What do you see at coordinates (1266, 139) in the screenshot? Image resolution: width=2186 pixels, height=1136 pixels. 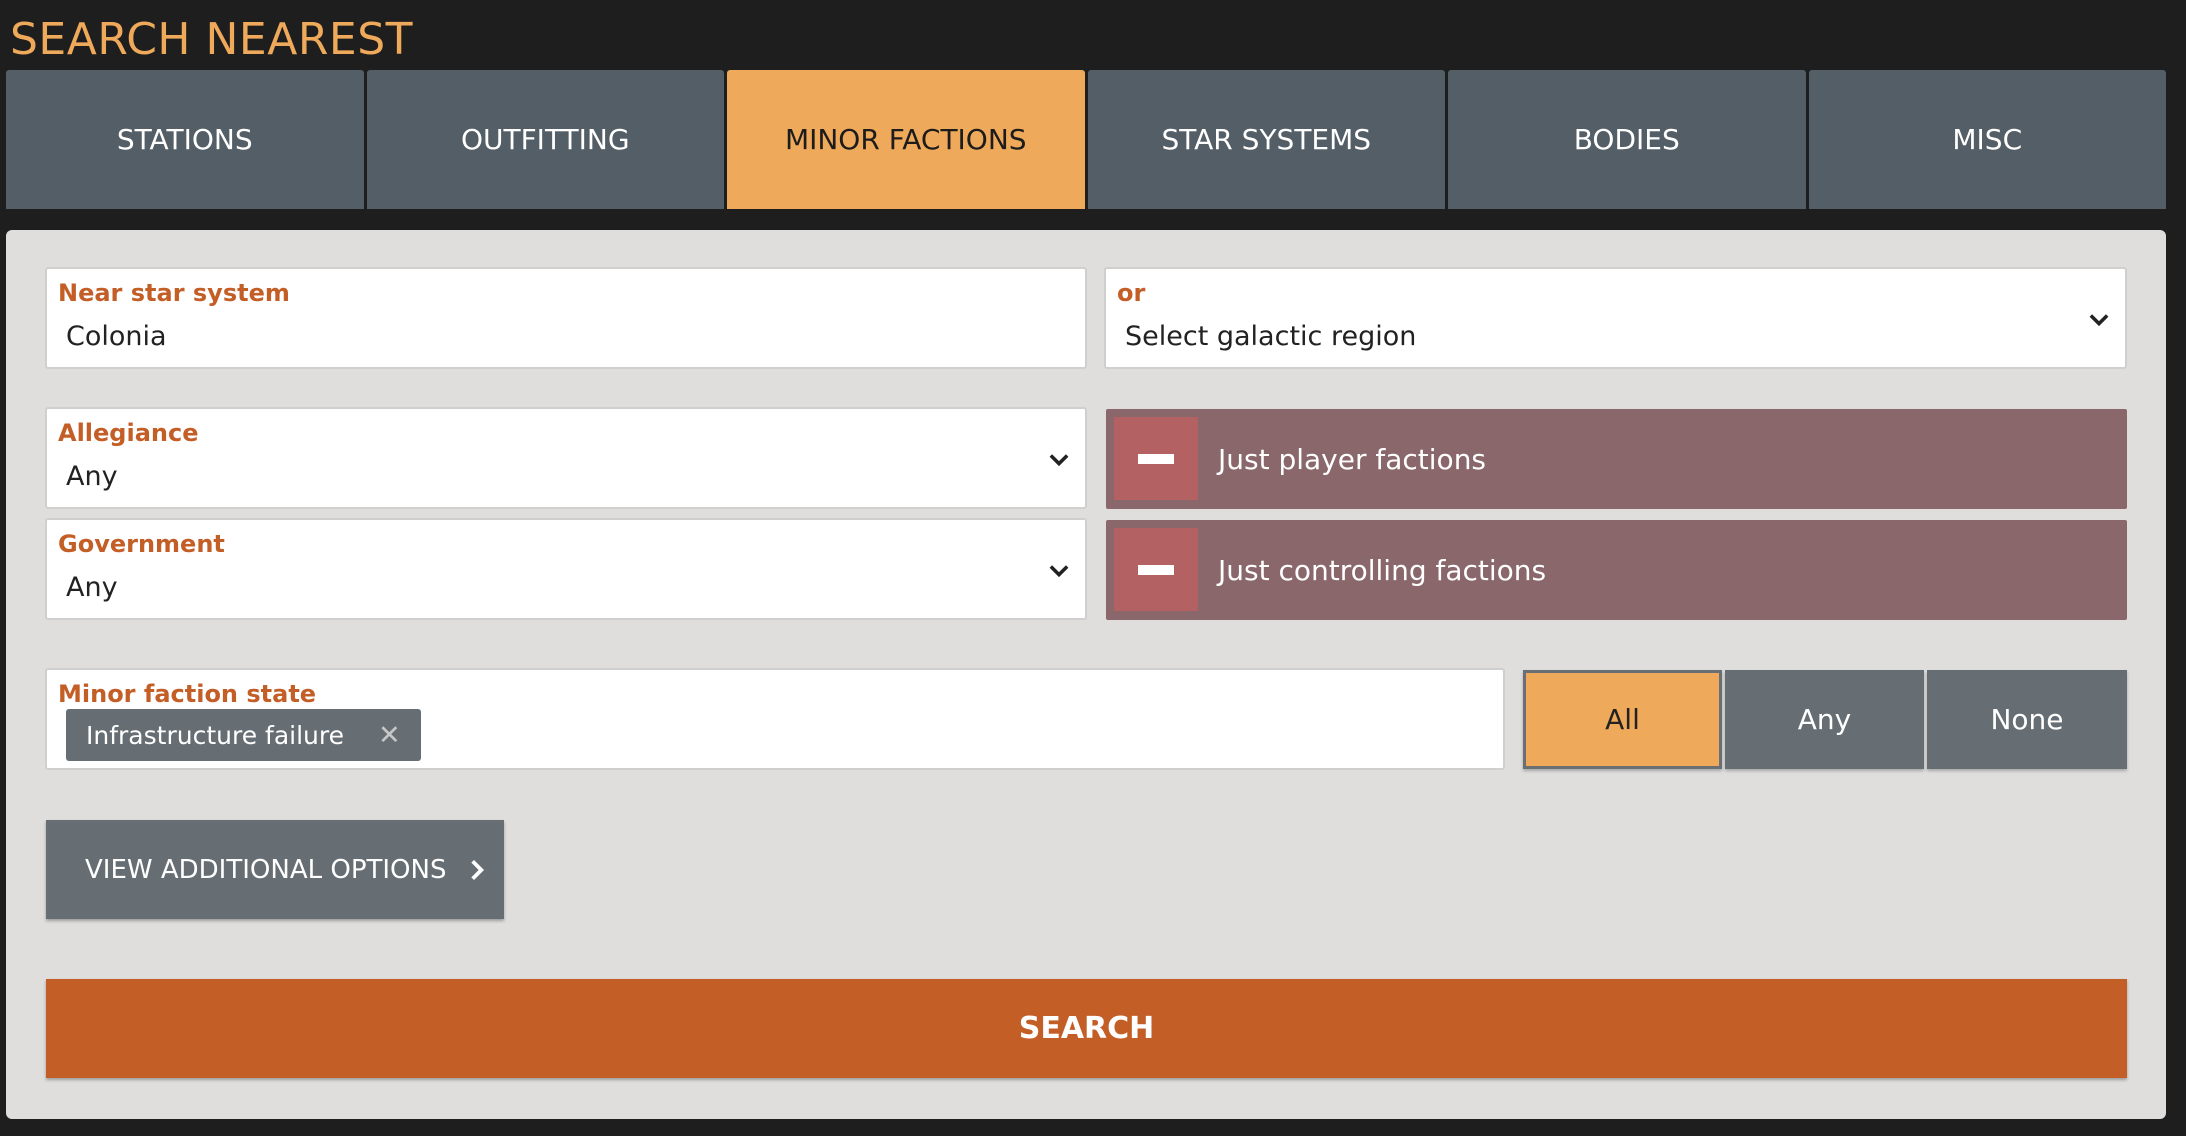 I see `tab-star-systems: STAR SYSTEMS` at bounding box center [1266, 139].